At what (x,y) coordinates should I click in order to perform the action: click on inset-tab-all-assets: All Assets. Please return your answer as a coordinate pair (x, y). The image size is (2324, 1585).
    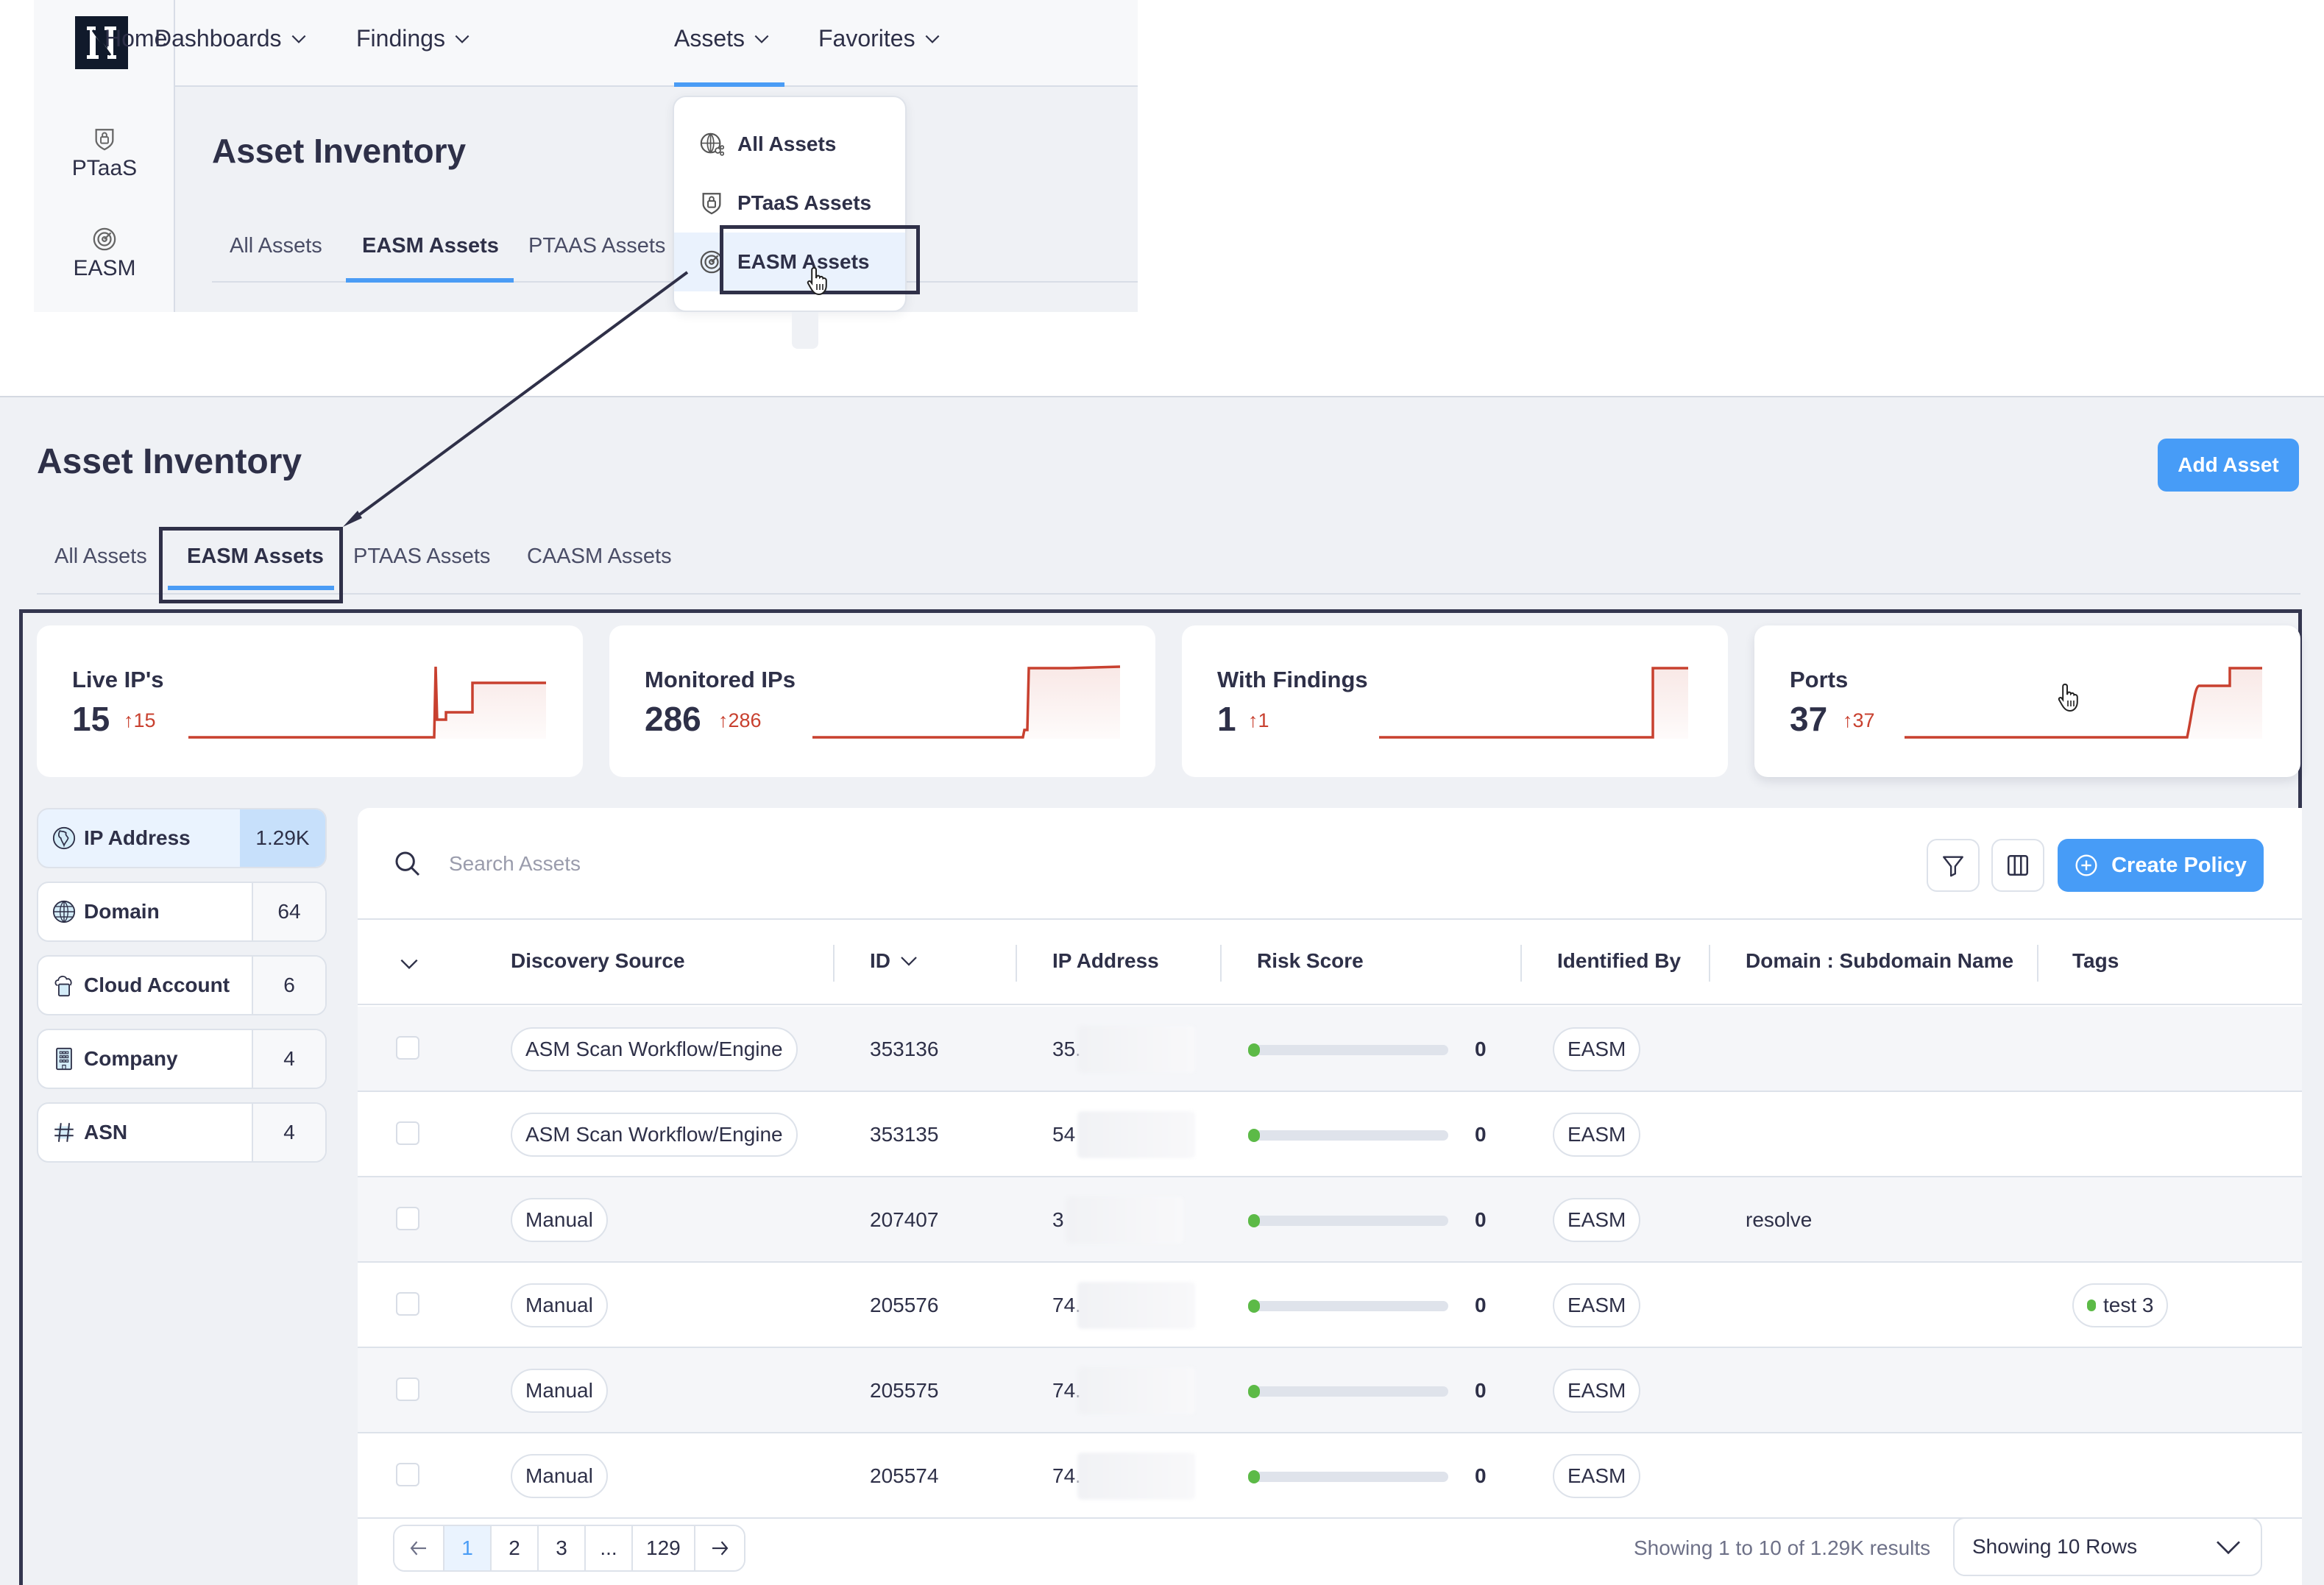
    Looking at the image, I should click on (276, 246).